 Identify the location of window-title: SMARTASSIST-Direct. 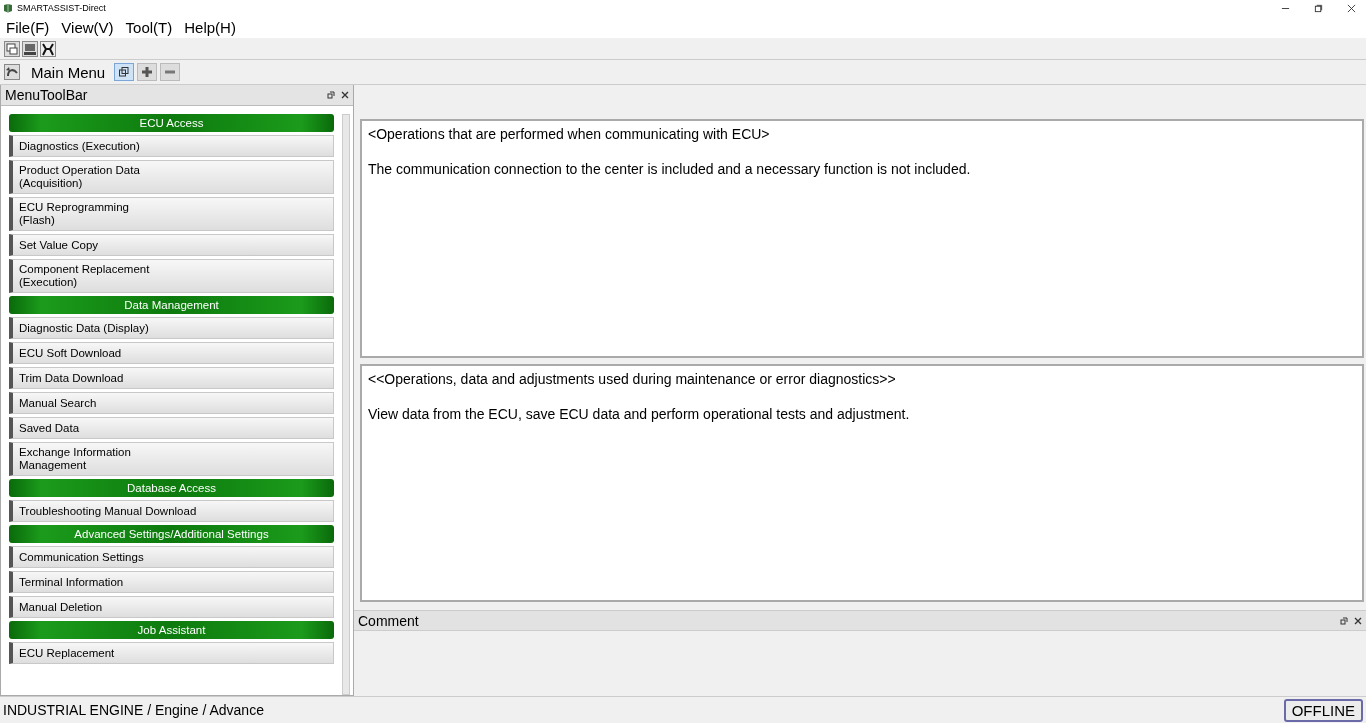
(61, 8).